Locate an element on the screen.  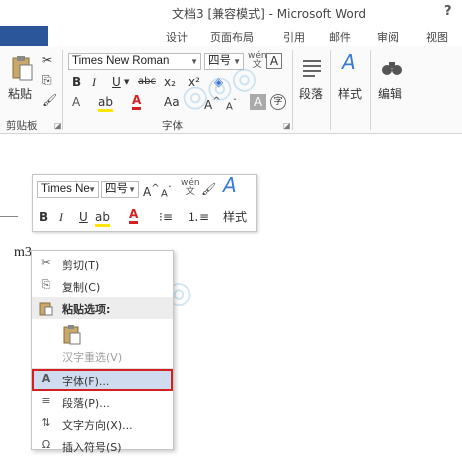
mini-font-color-button: A is located at coordinates (134, 216).